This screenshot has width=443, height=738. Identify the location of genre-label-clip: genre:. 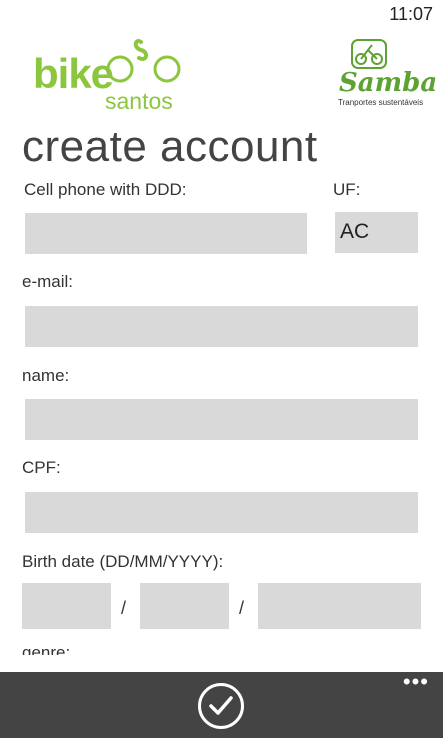
(221, 649).